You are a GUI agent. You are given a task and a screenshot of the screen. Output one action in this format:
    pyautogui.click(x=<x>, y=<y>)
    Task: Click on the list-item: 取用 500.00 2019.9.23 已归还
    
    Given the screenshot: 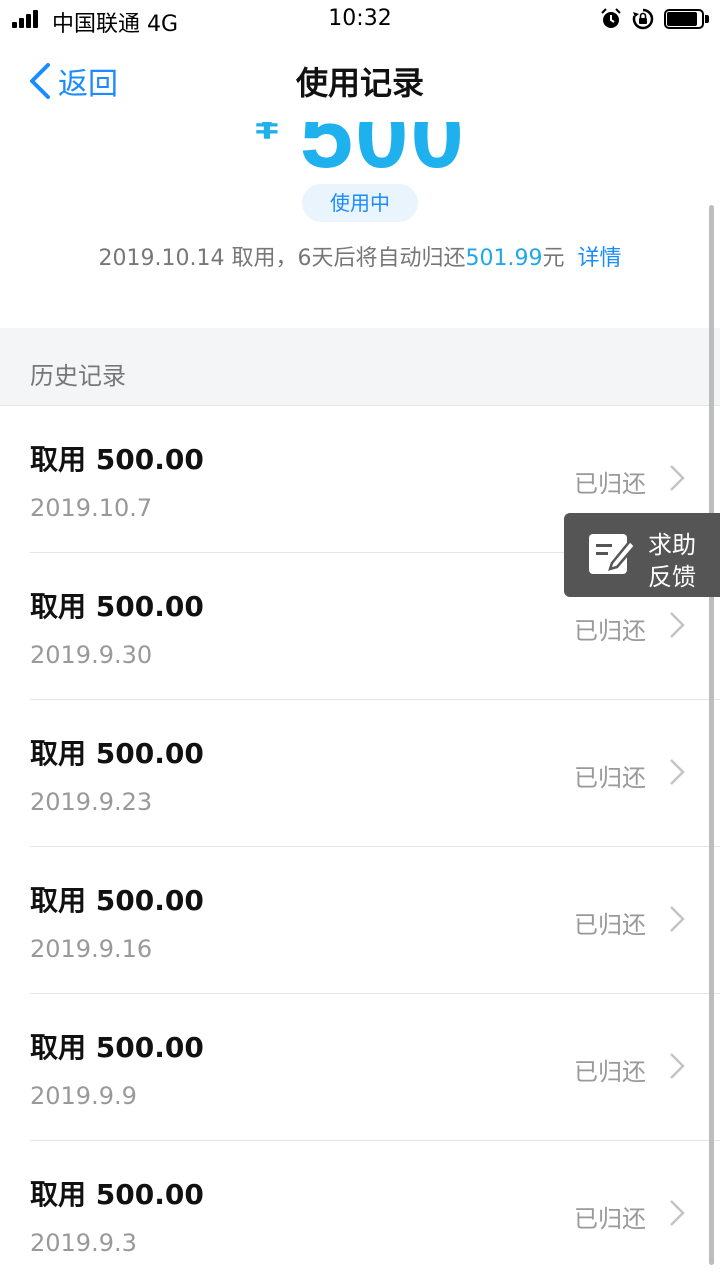 What is the action you would take?
    pyautogui.click(x=360, y=773)
    